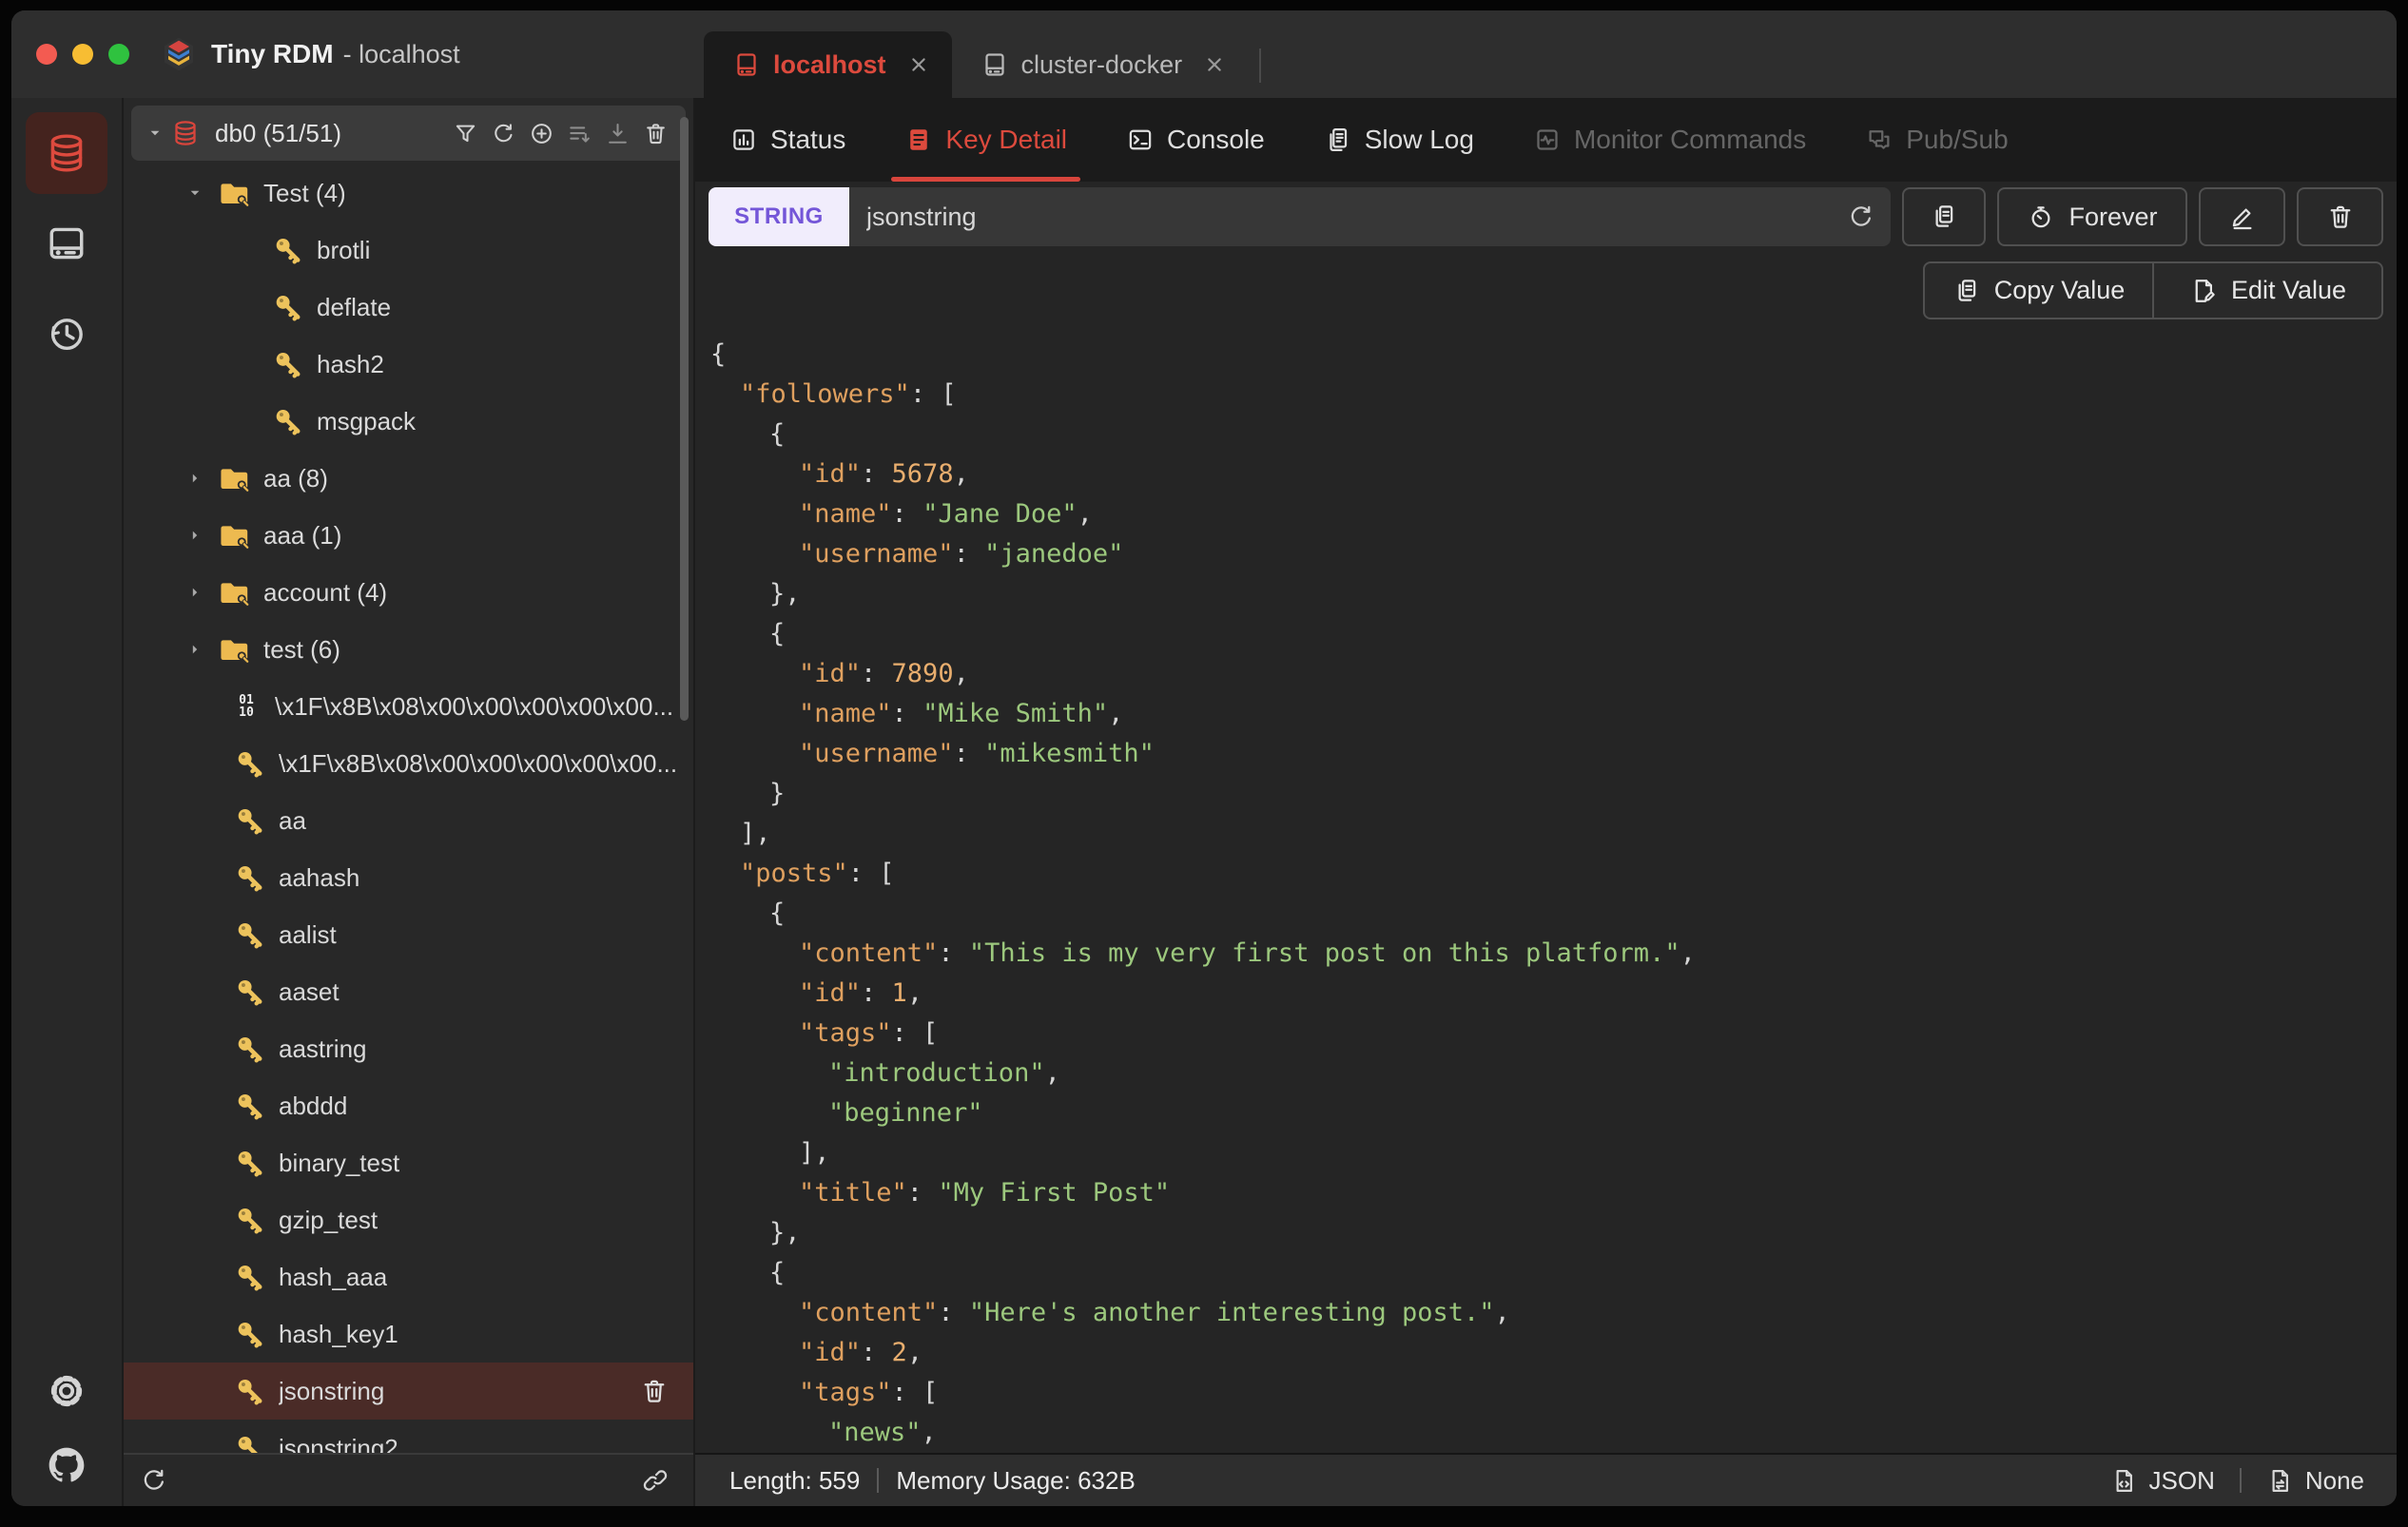 This screenshot has height=1527, width=2408. I want to click on rename-key-button, so click(2242, 216).